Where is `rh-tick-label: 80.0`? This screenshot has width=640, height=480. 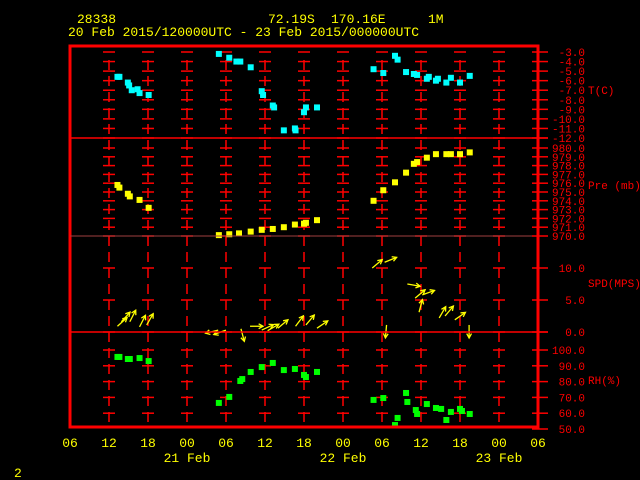
rh-tick-label: 80.0 is located at coordinates (572, 384).